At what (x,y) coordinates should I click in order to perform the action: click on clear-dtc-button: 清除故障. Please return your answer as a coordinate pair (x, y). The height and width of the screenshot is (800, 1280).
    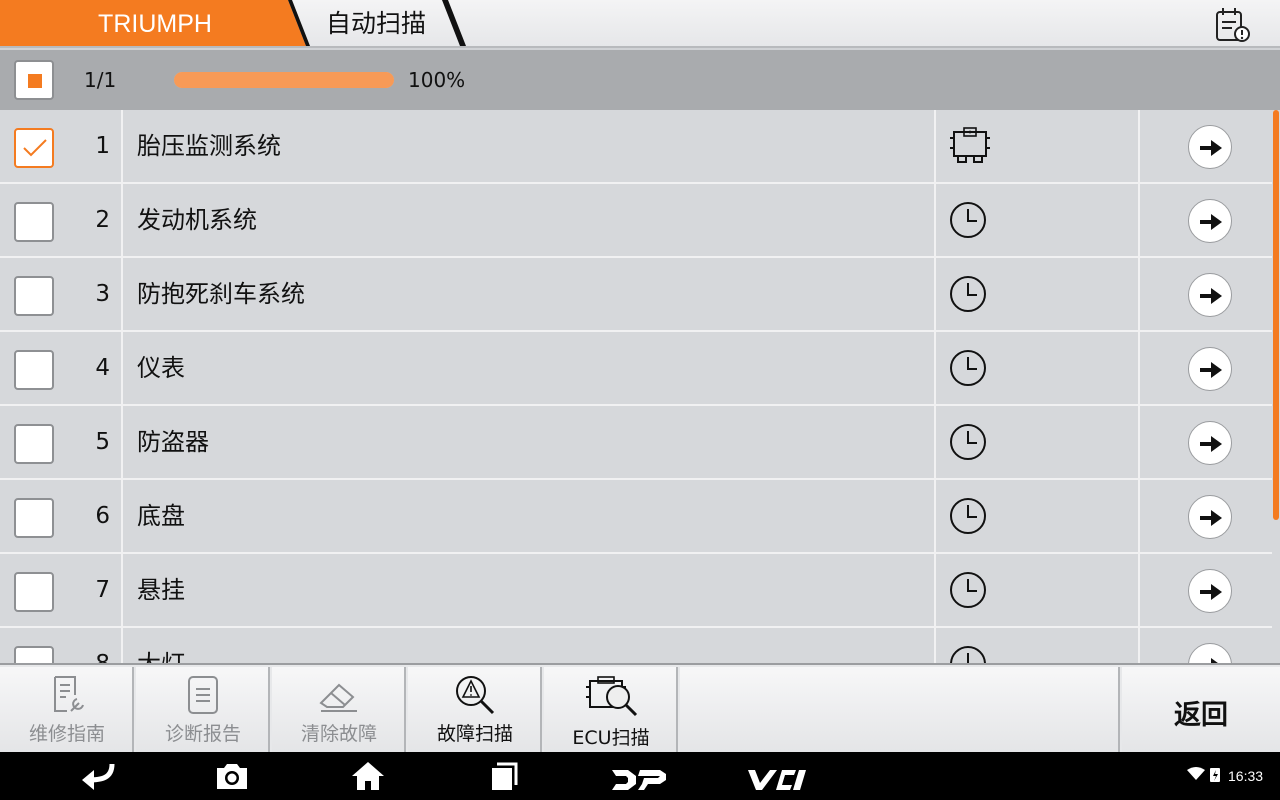
    Looking at the image, I should click on (339, 709).